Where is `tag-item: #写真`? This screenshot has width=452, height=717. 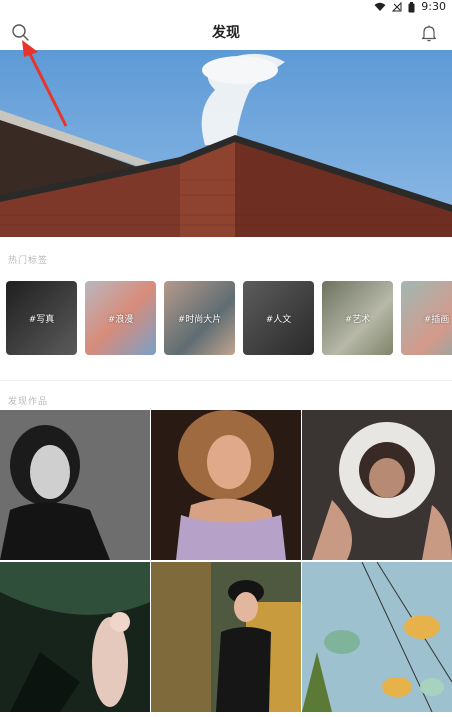
tag-item: #写真 is located at coordinates (41, 318).